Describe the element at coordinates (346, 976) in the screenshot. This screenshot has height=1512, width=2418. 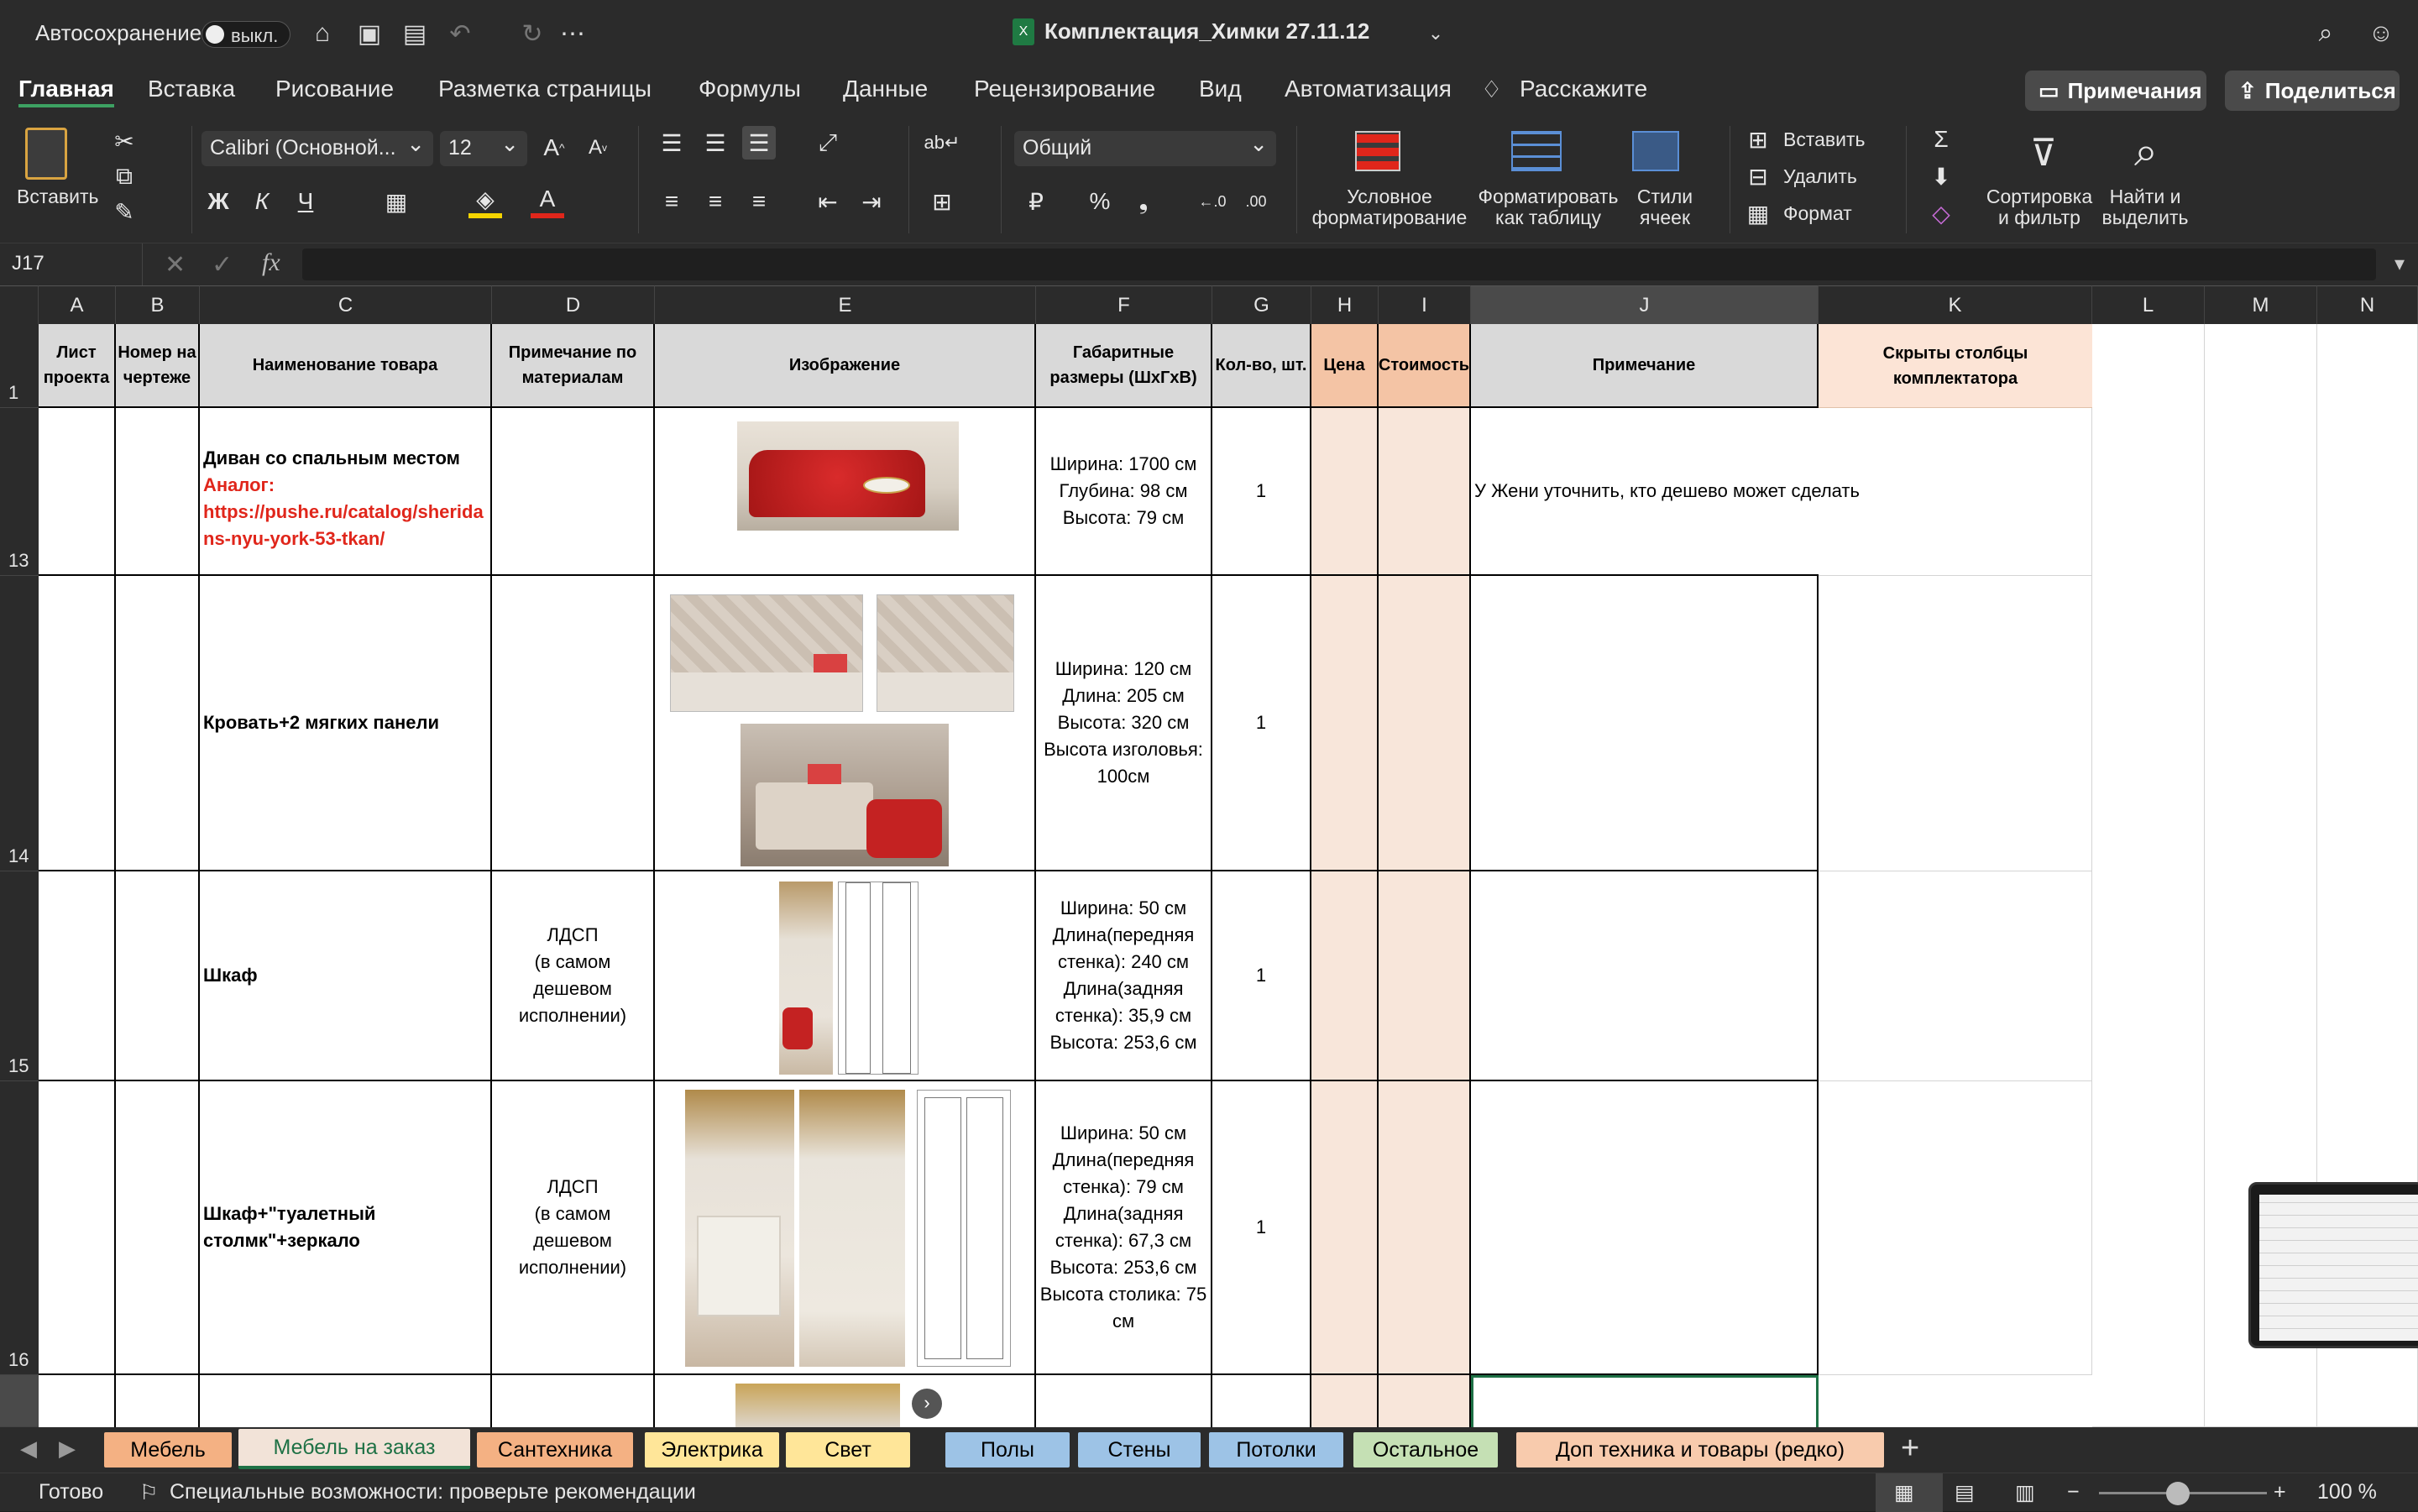
I see `cell-c15: Шкаф` at that location.